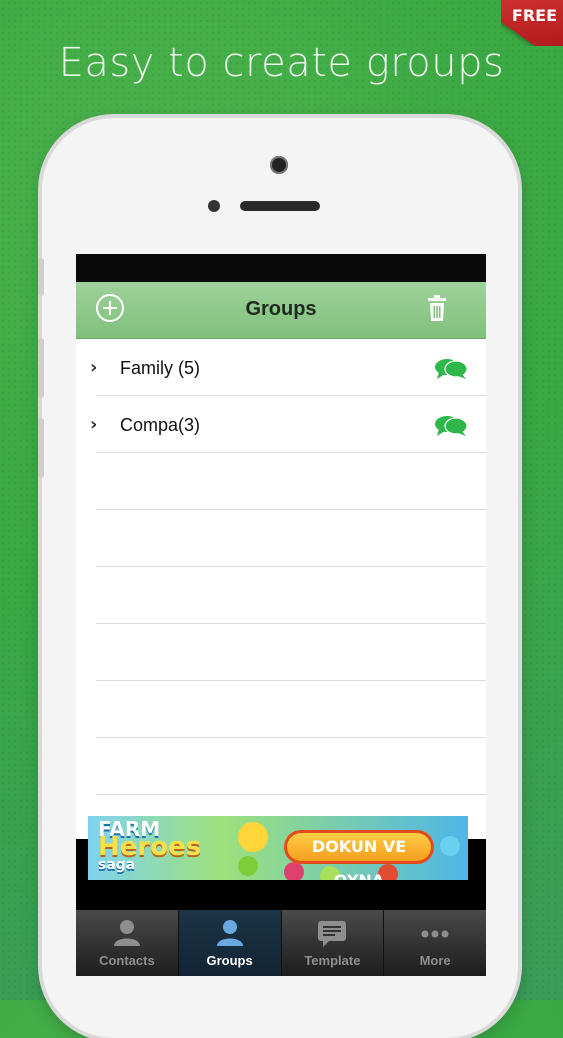  I want to click on list-item: › Compa(3), so click(281, 424).